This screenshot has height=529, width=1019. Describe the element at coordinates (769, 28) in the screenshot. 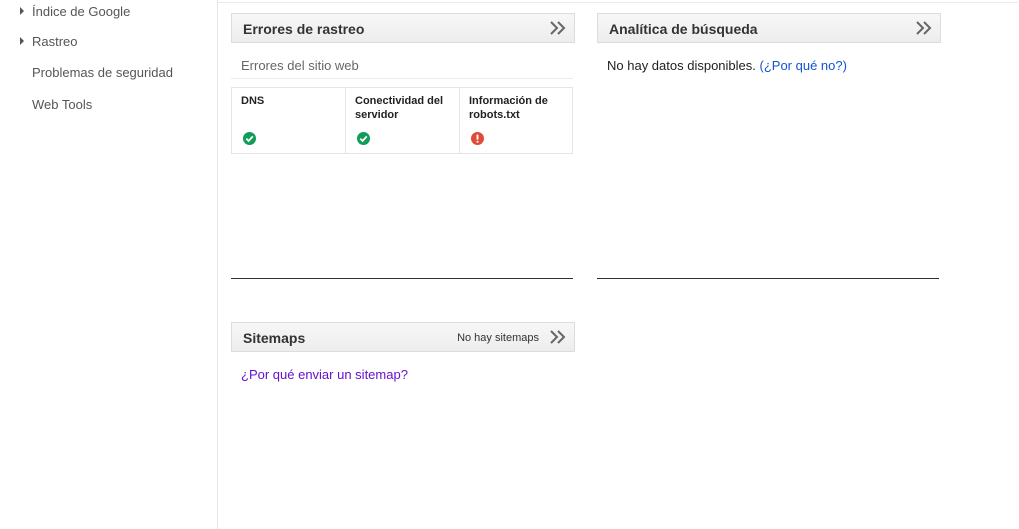

I see `search-analytics-header: Analítica de búsqueda` at that location.